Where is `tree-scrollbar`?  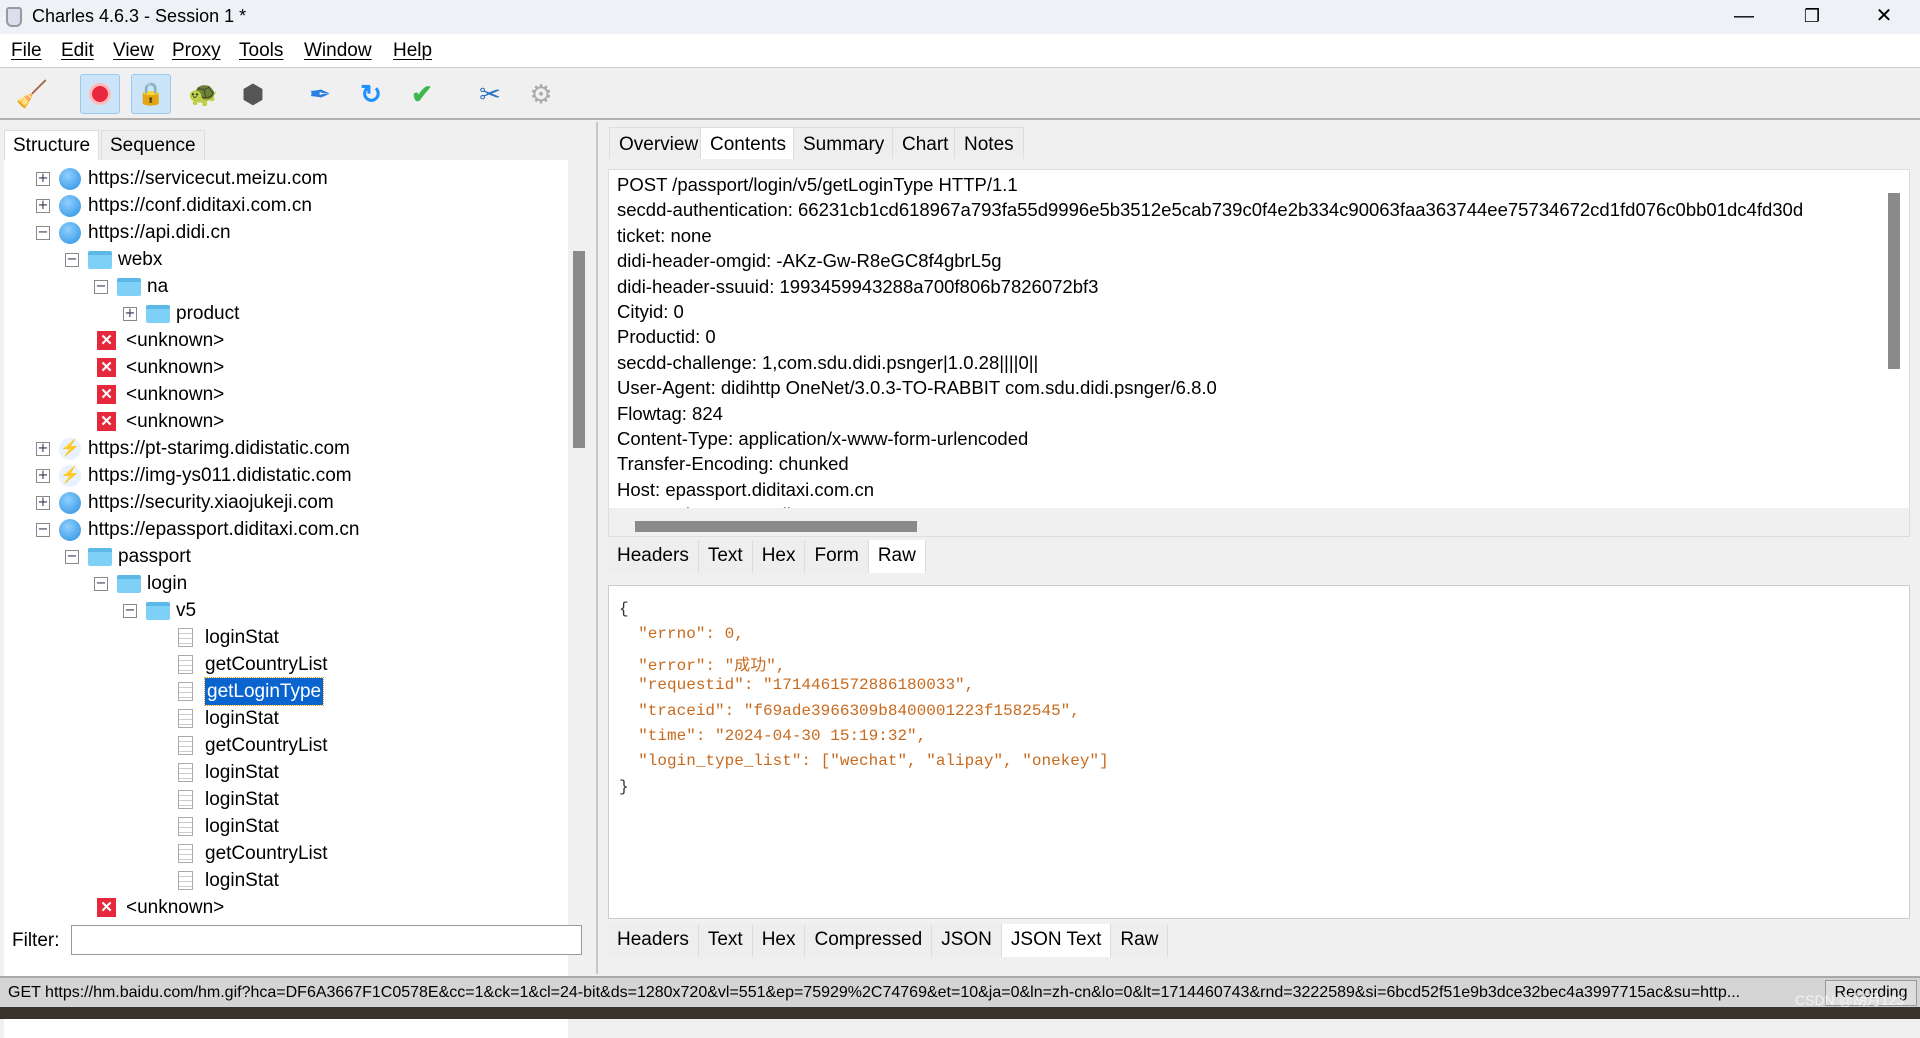 tree-scrollbar is located at coordinates (579, 349).